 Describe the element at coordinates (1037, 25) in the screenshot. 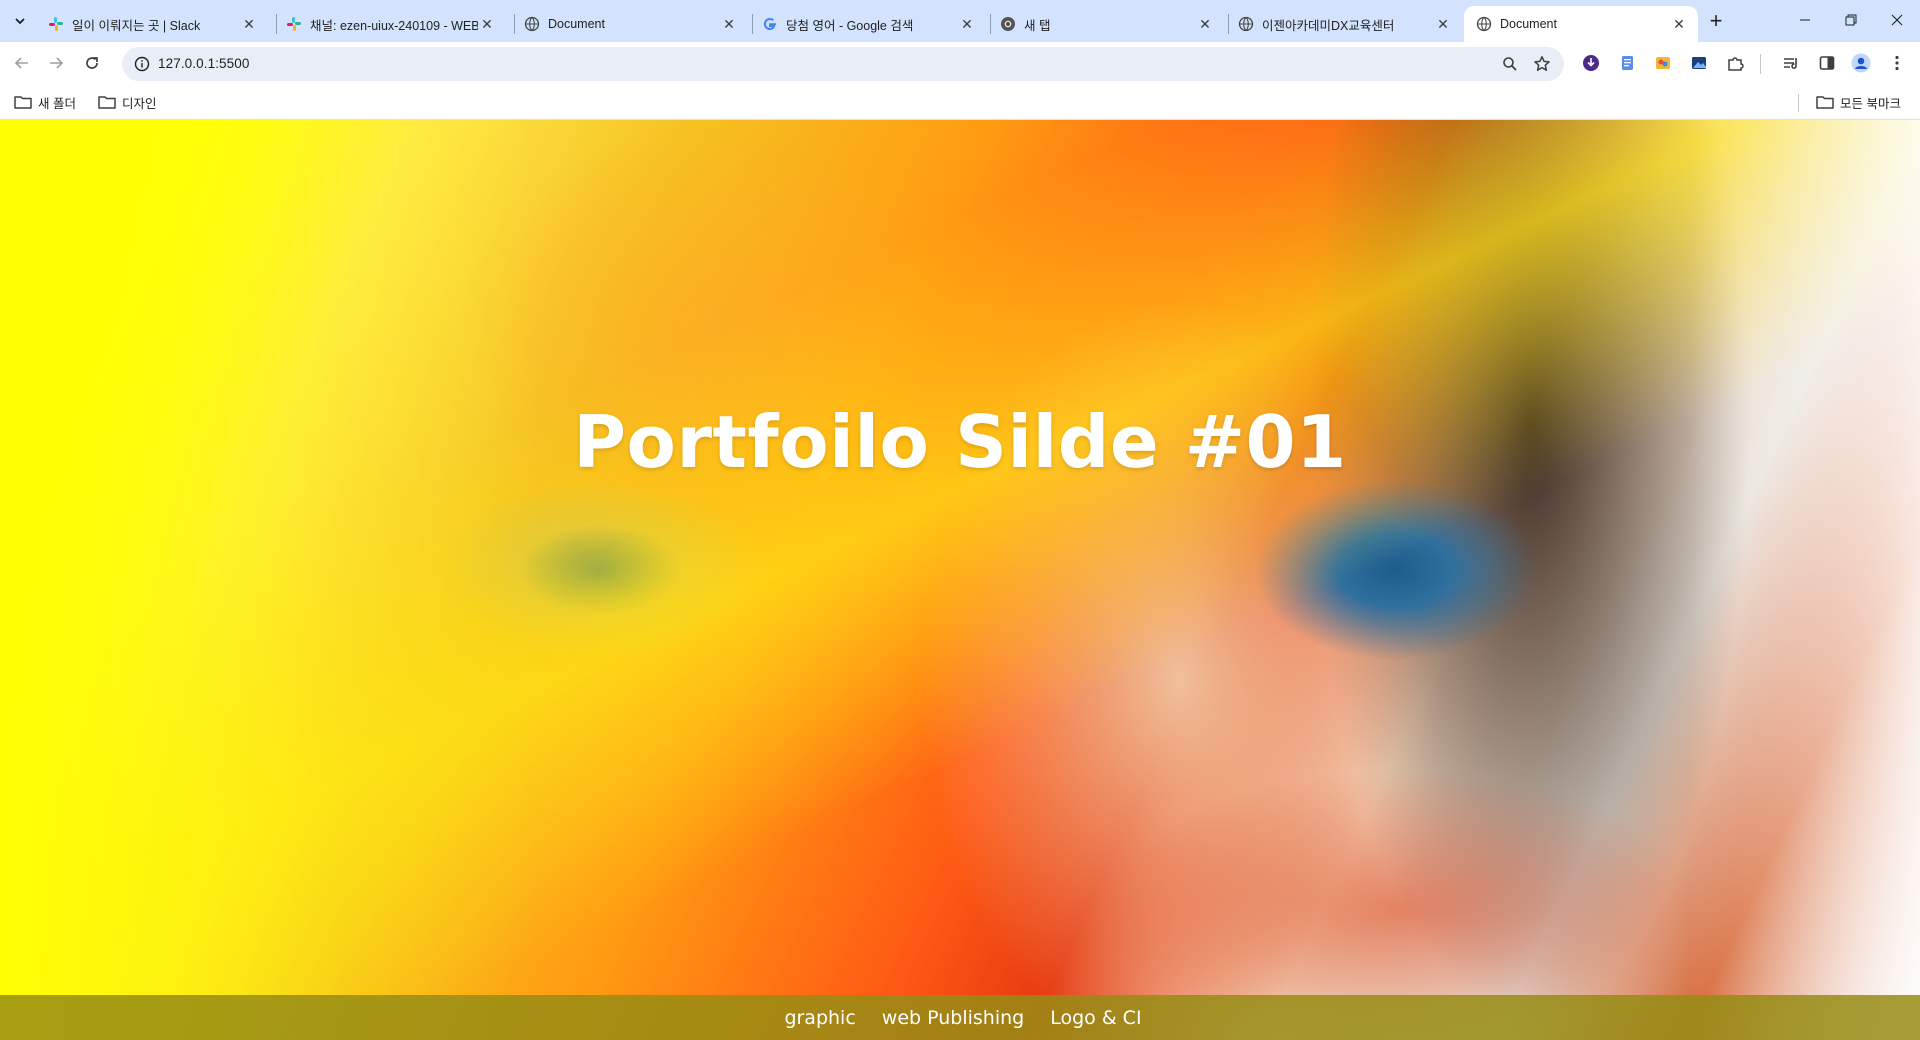

I see `tab-title: 새 탭` at that location.